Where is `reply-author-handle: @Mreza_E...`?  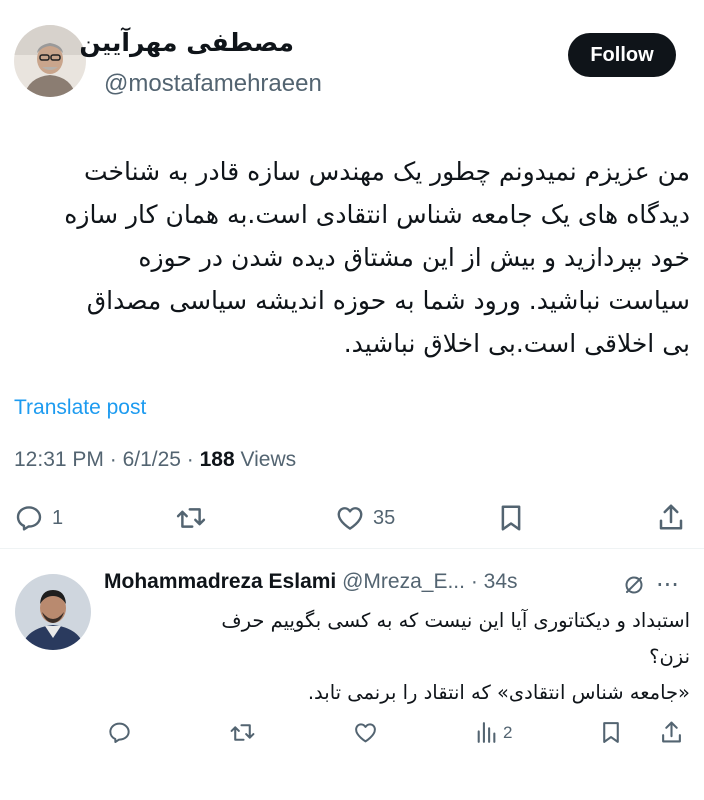 reply-author-handle: @Mreza_E... is located at coordinates (403, 581).